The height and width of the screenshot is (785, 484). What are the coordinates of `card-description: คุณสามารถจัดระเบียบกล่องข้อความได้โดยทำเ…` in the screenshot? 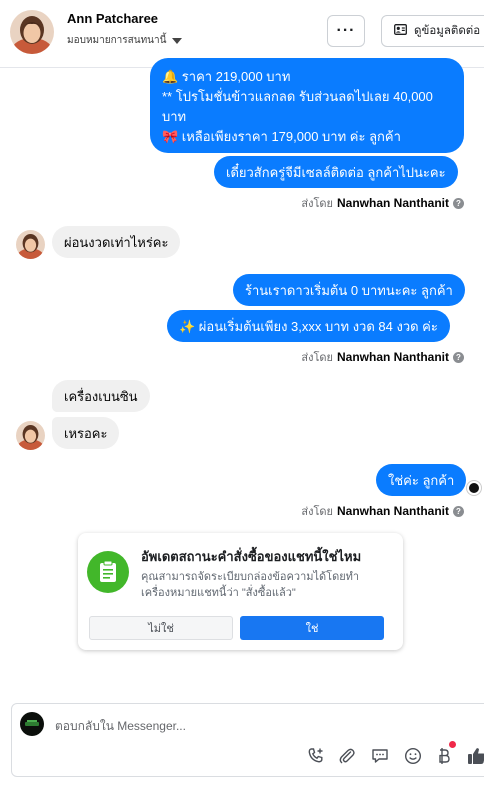 It's located at (250, 585).